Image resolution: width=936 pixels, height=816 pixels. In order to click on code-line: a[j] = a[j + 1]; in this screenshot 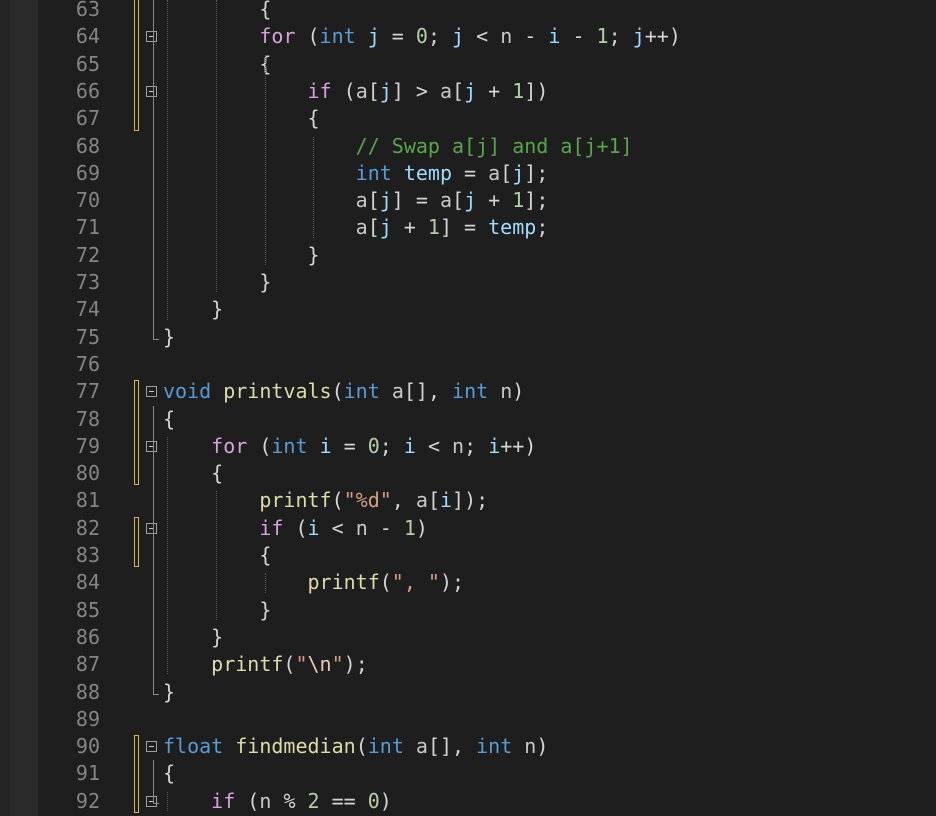, I will do `click(356, 200)`.